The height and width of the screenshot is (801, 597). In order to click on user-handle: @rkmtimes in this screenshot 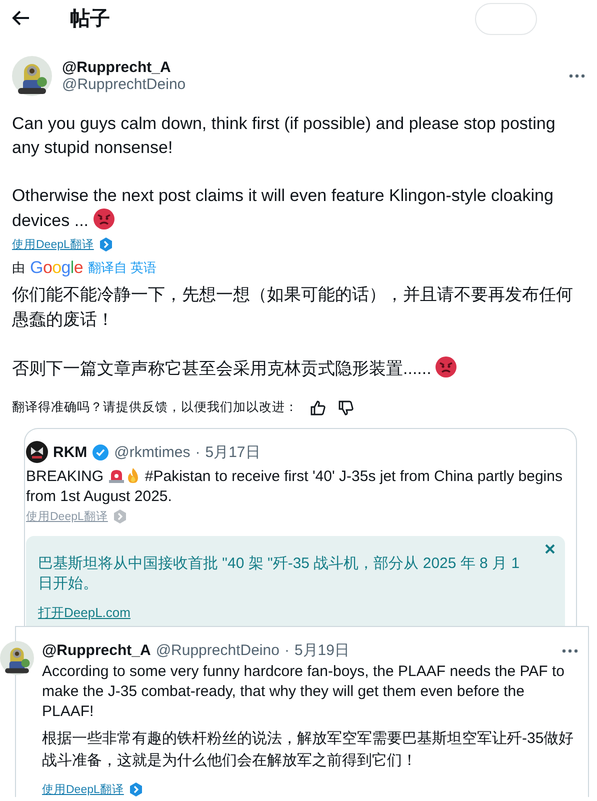, I will do `click(152, 452)`.